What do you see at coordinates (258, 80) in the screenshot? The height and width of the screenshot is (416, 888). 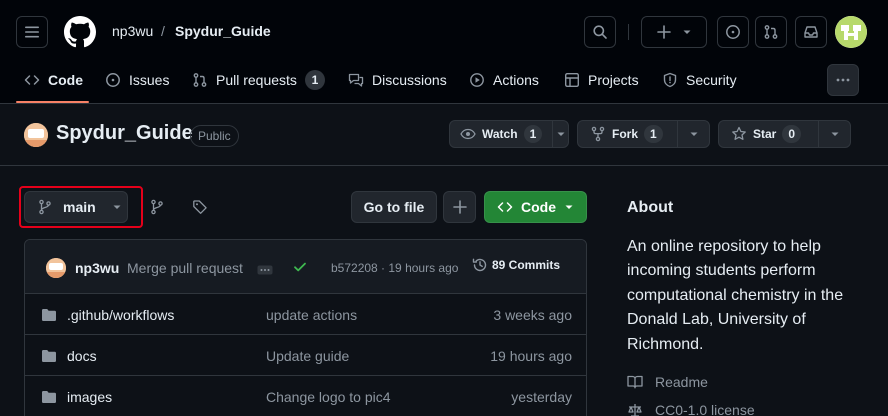 I see `tab-pull-requests: Pull requests 1` at bounding box center [258, 80].